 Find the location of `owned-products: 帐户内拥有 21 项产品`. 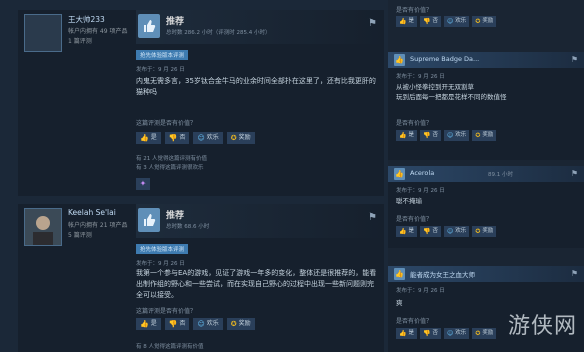

owned-products: 帐户内拥有 21 项产品 is located at coordinates (97, 224).